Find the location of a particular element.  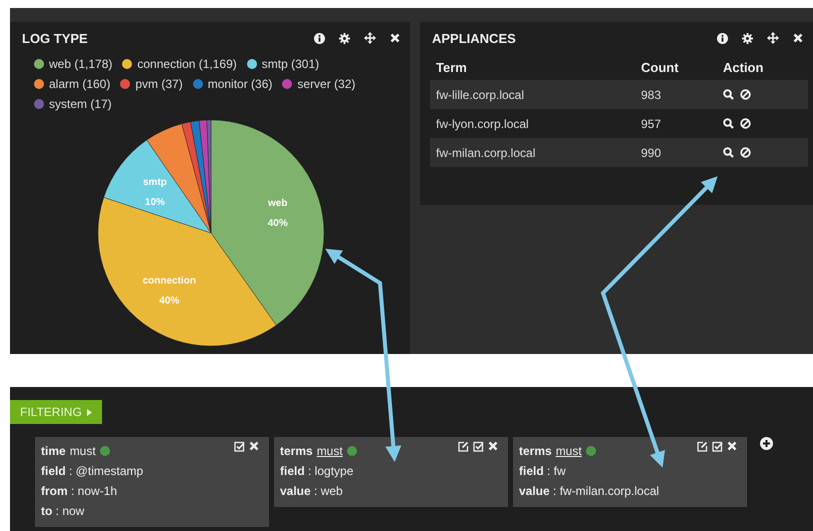

filter-field: value : fw-milan.corp.local is located at coordinates (589, 491).